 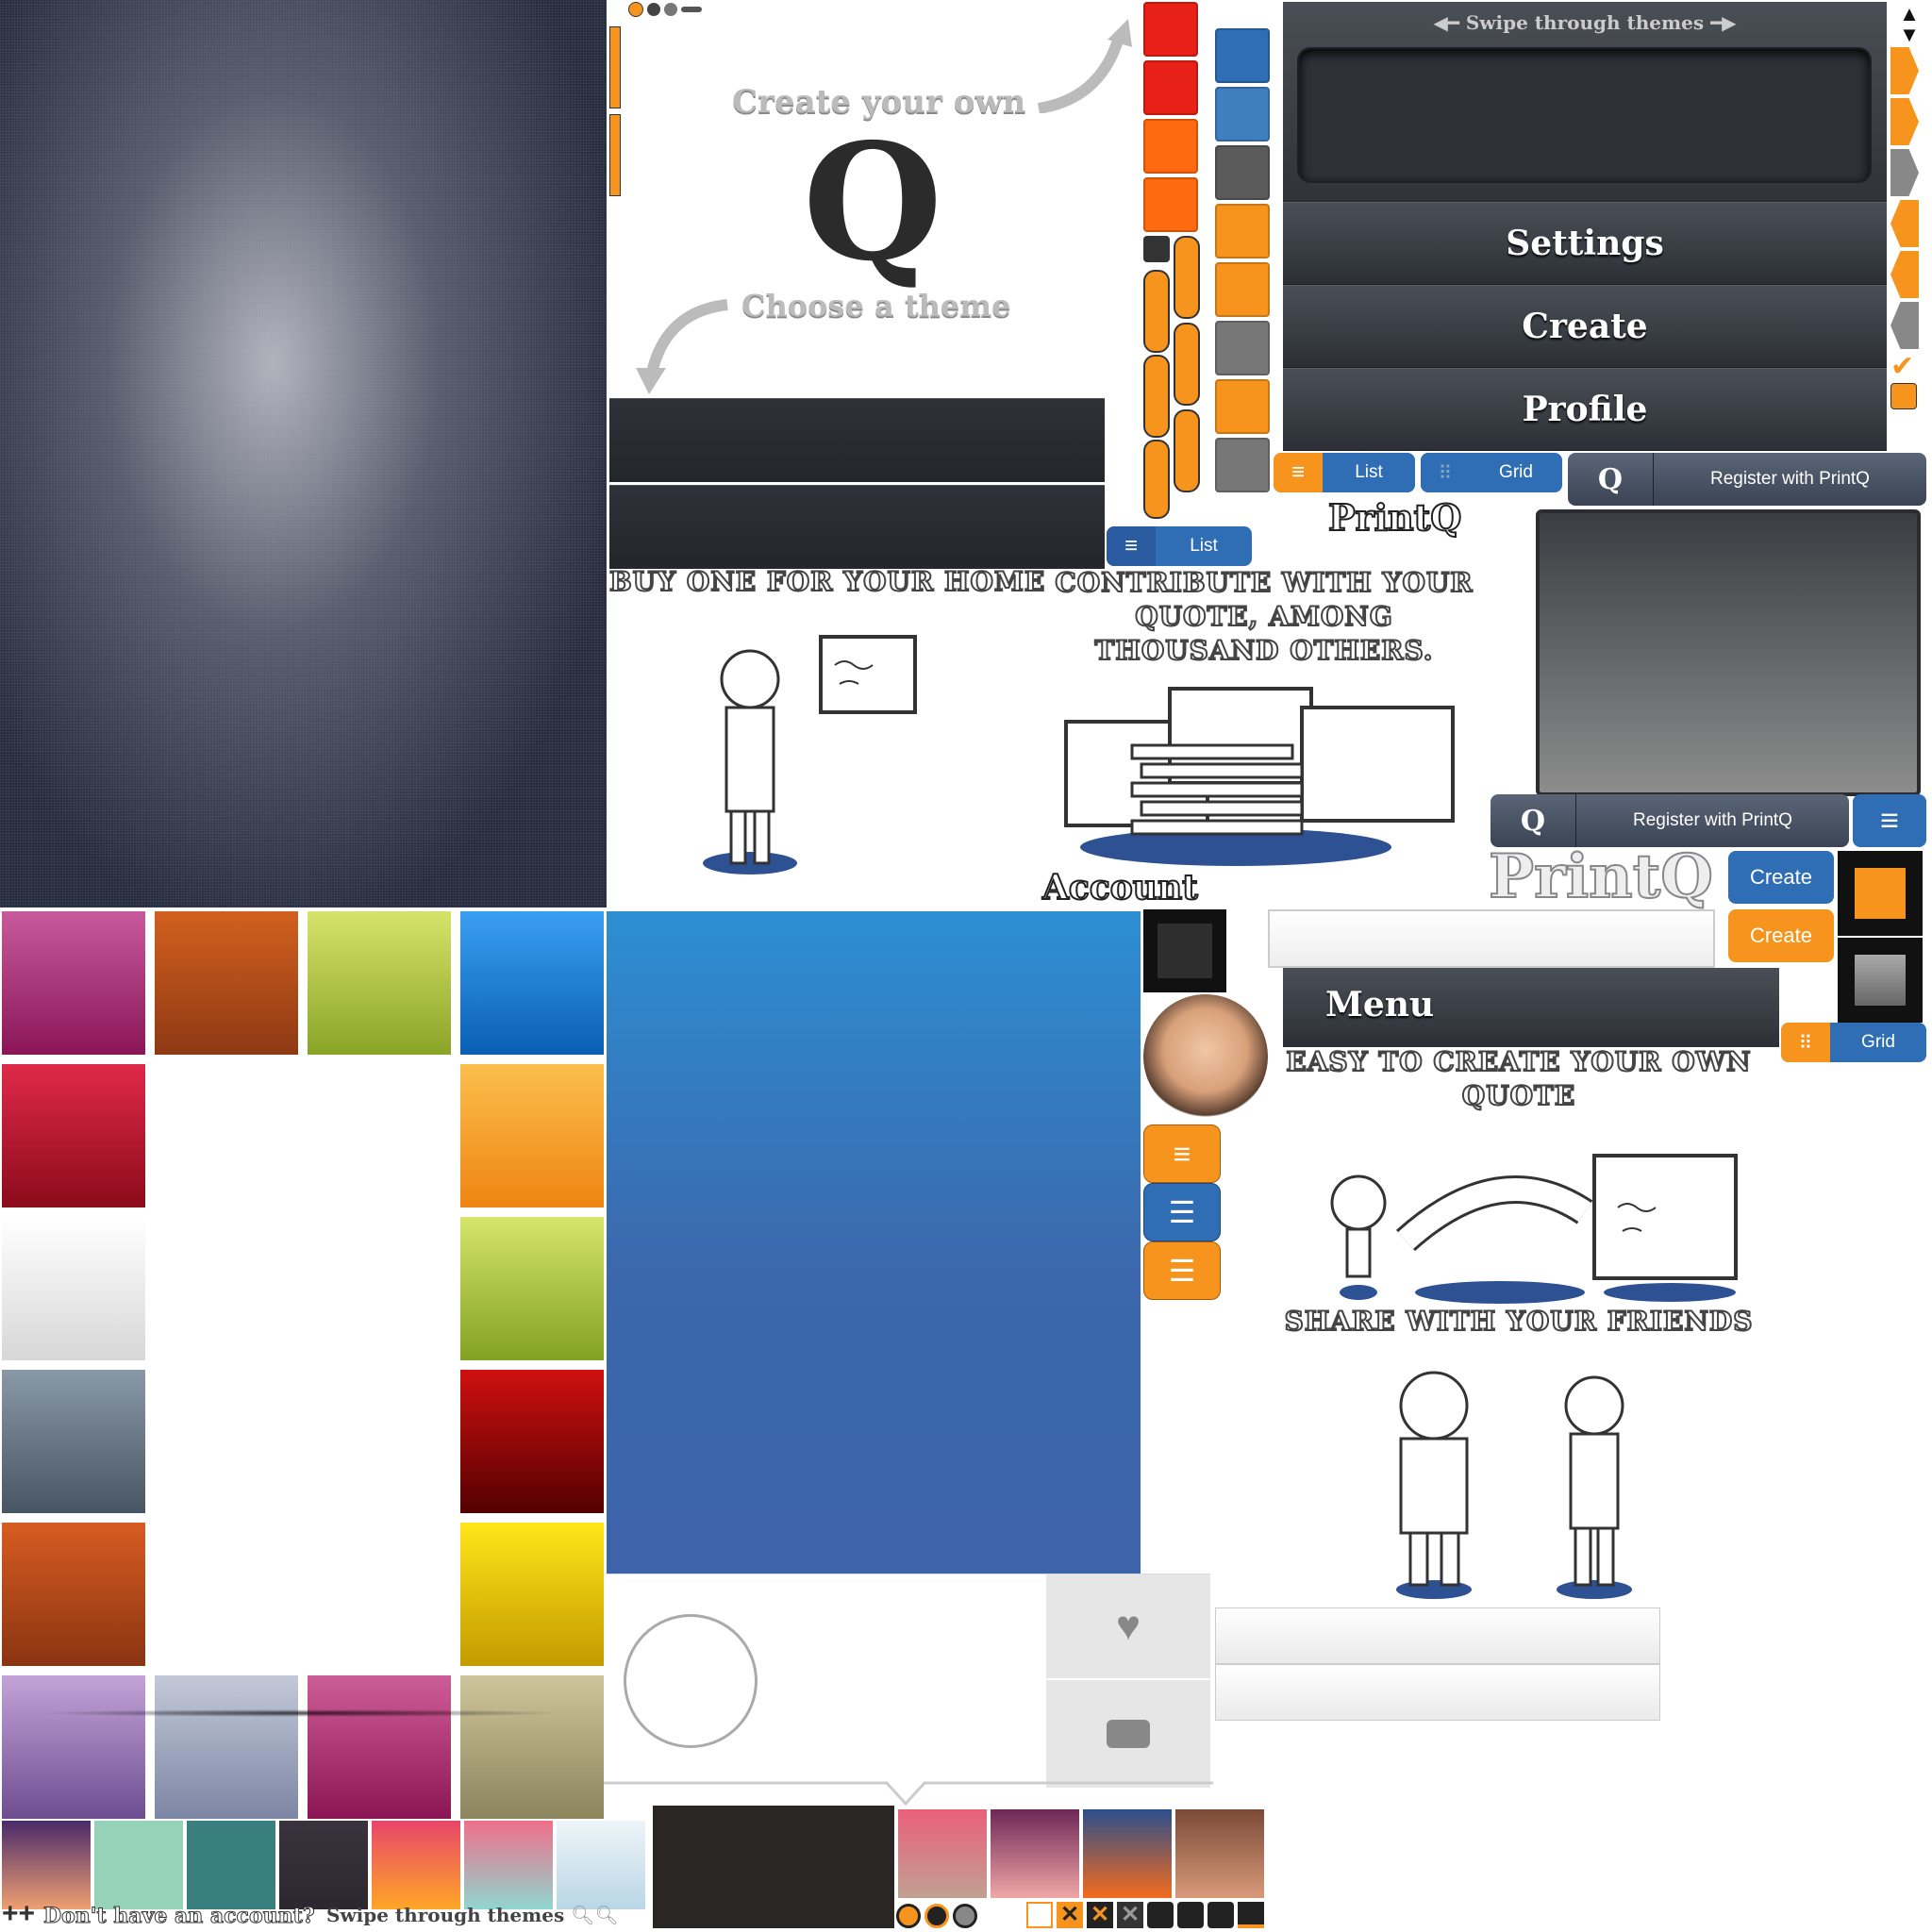 What do you see at coordinates (1585, 244) in the screenshot?
I see `settings-menu-item: Settings` at bounding box center [1585, 244].